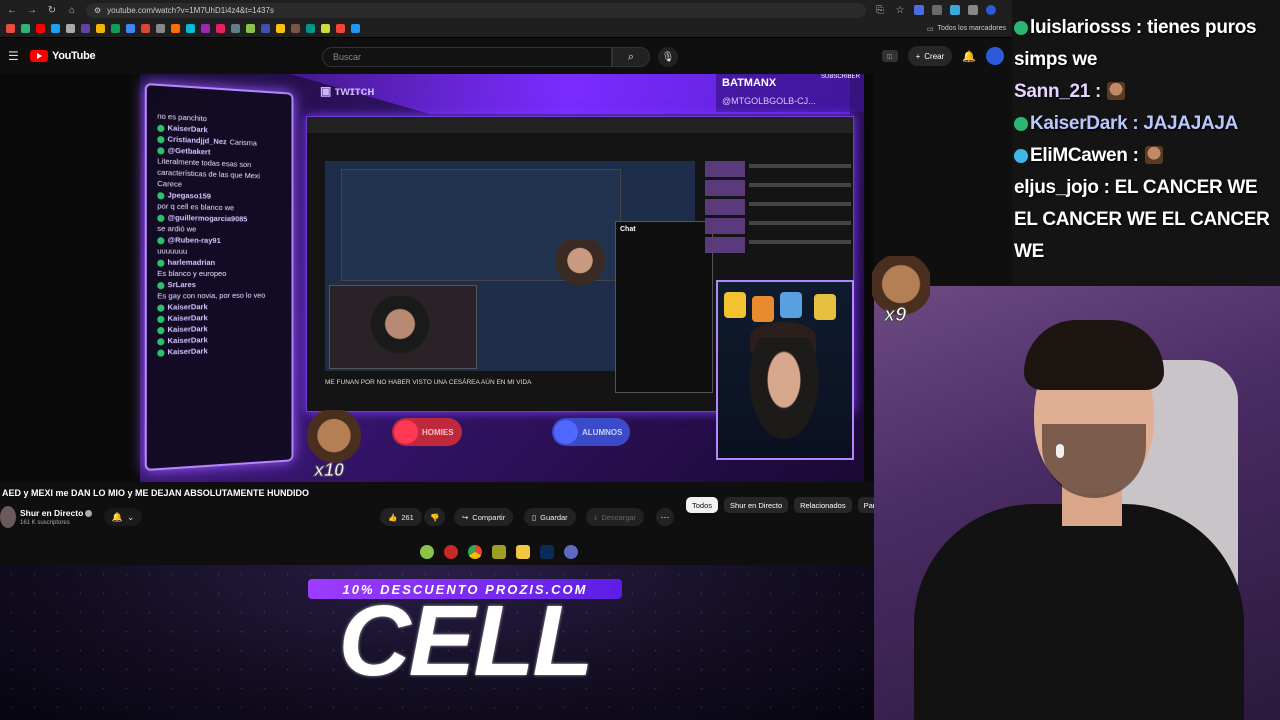  Describe the element at coordinates (32, 10) in the screenshot. I see `forward-icon: →` at that location.